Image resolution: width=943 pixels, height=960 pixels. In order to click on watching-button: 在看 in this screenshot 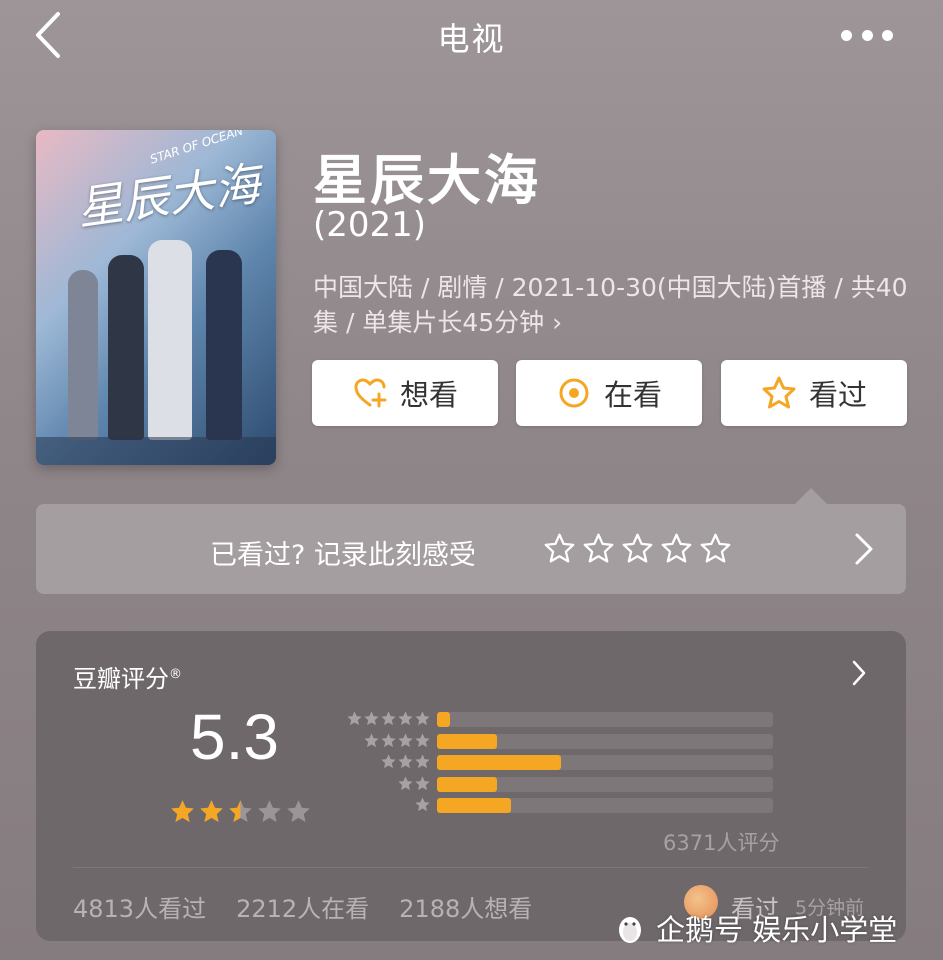, I will do `click(609, 393)`.